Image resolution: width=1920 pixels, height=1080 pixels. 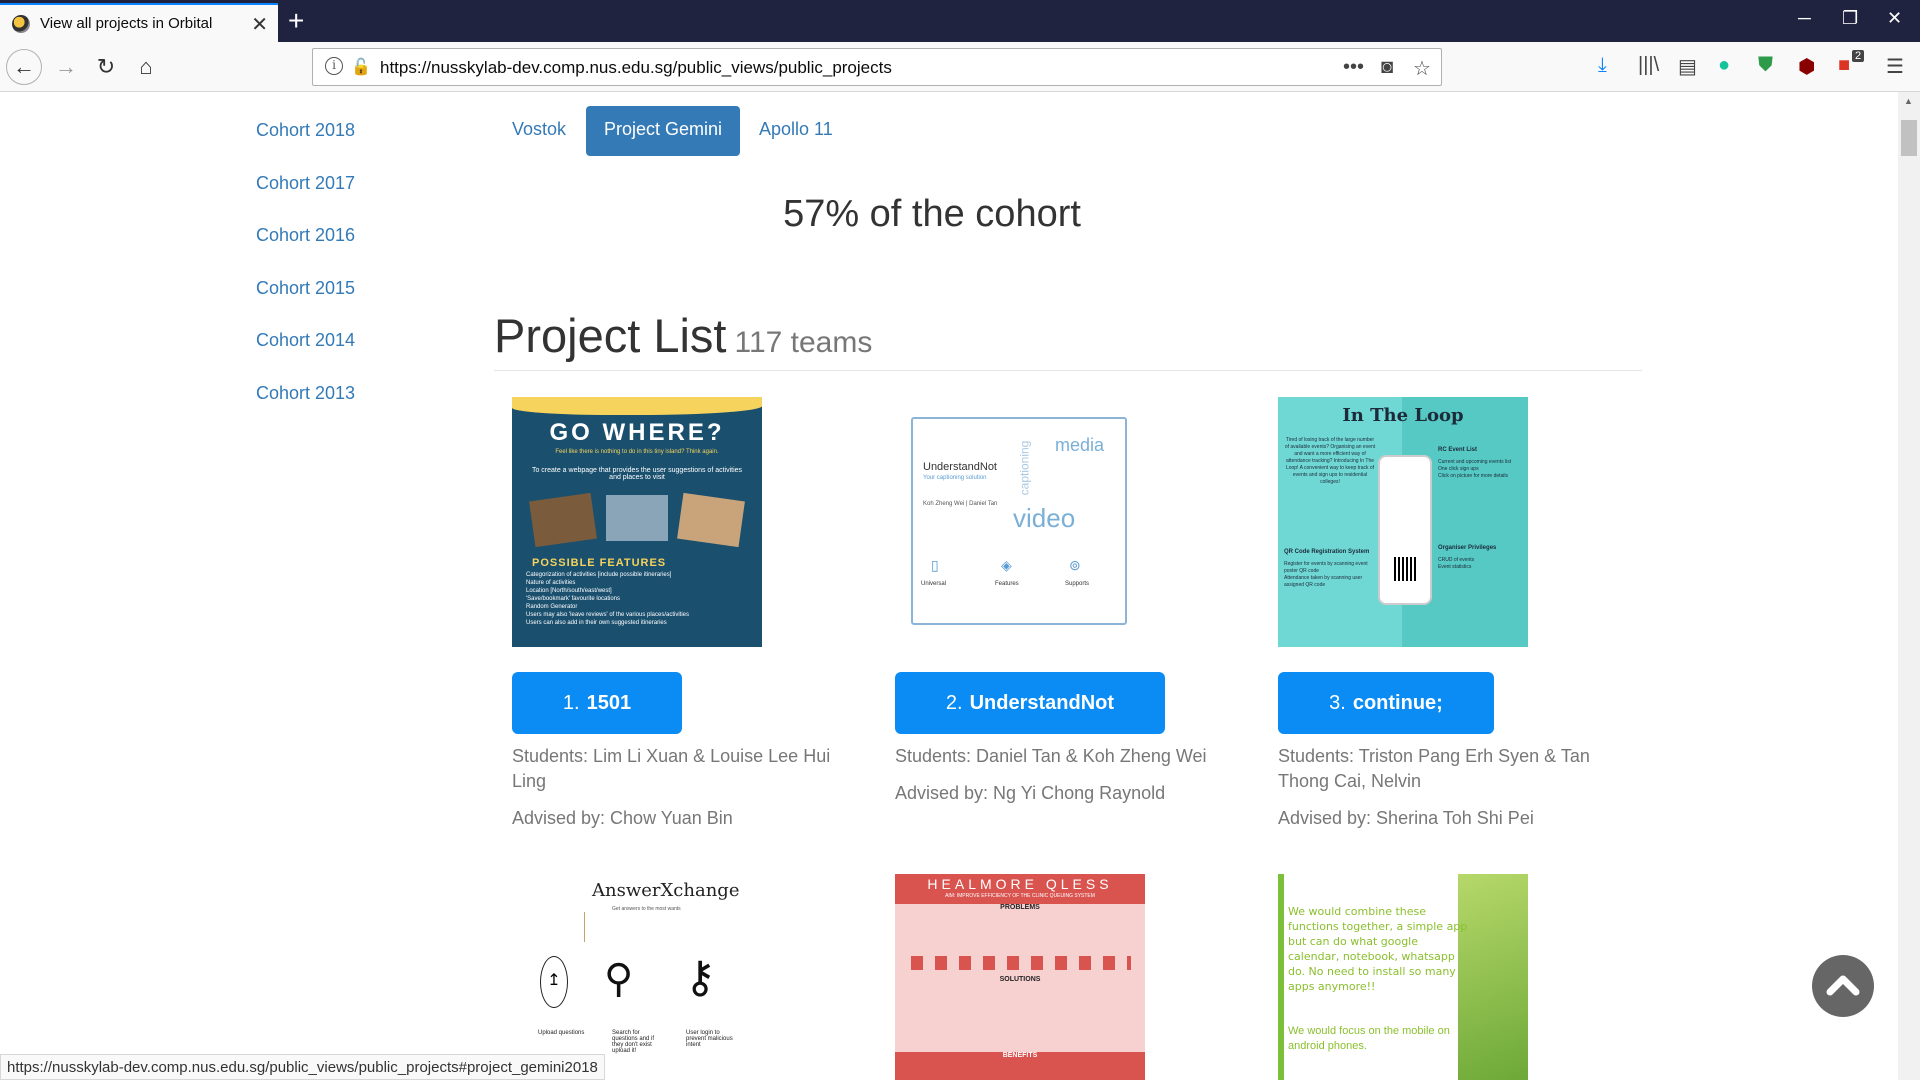 I want to click on poster-feature: Supports, so click(x=1077, y=584).